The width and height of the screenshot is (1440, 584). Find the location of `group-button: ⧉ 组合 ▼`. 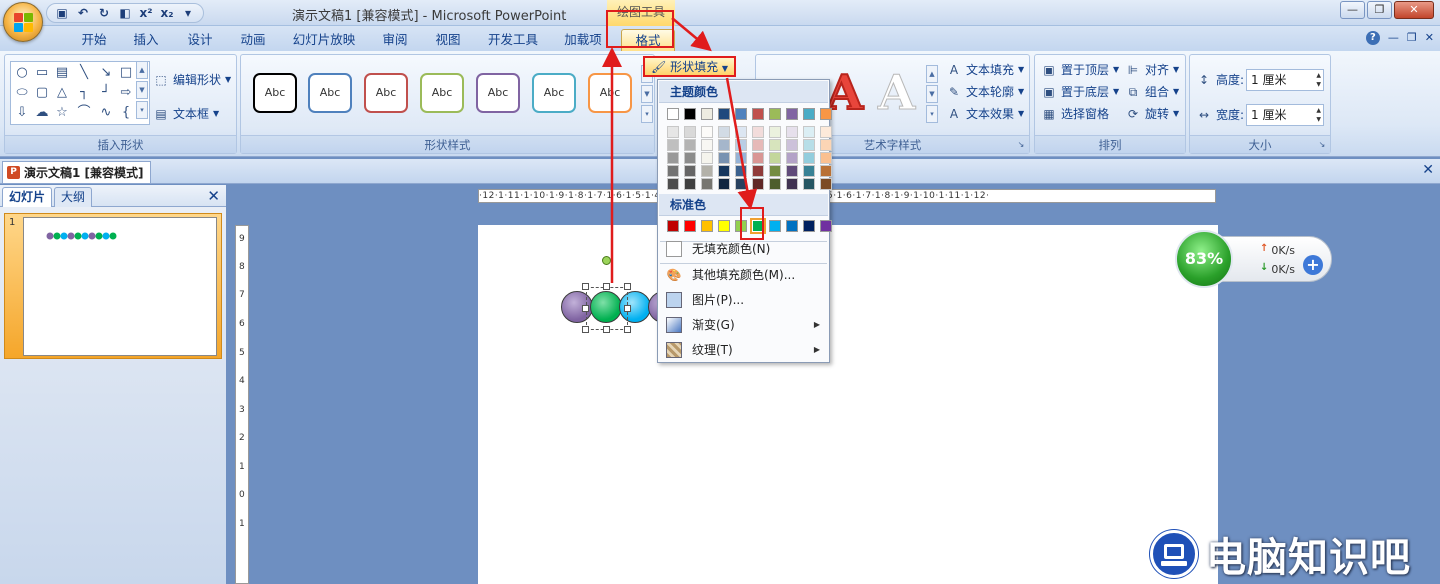

group-button: ⧉ 组合 ▼ is located at coordinates (1152, 91).